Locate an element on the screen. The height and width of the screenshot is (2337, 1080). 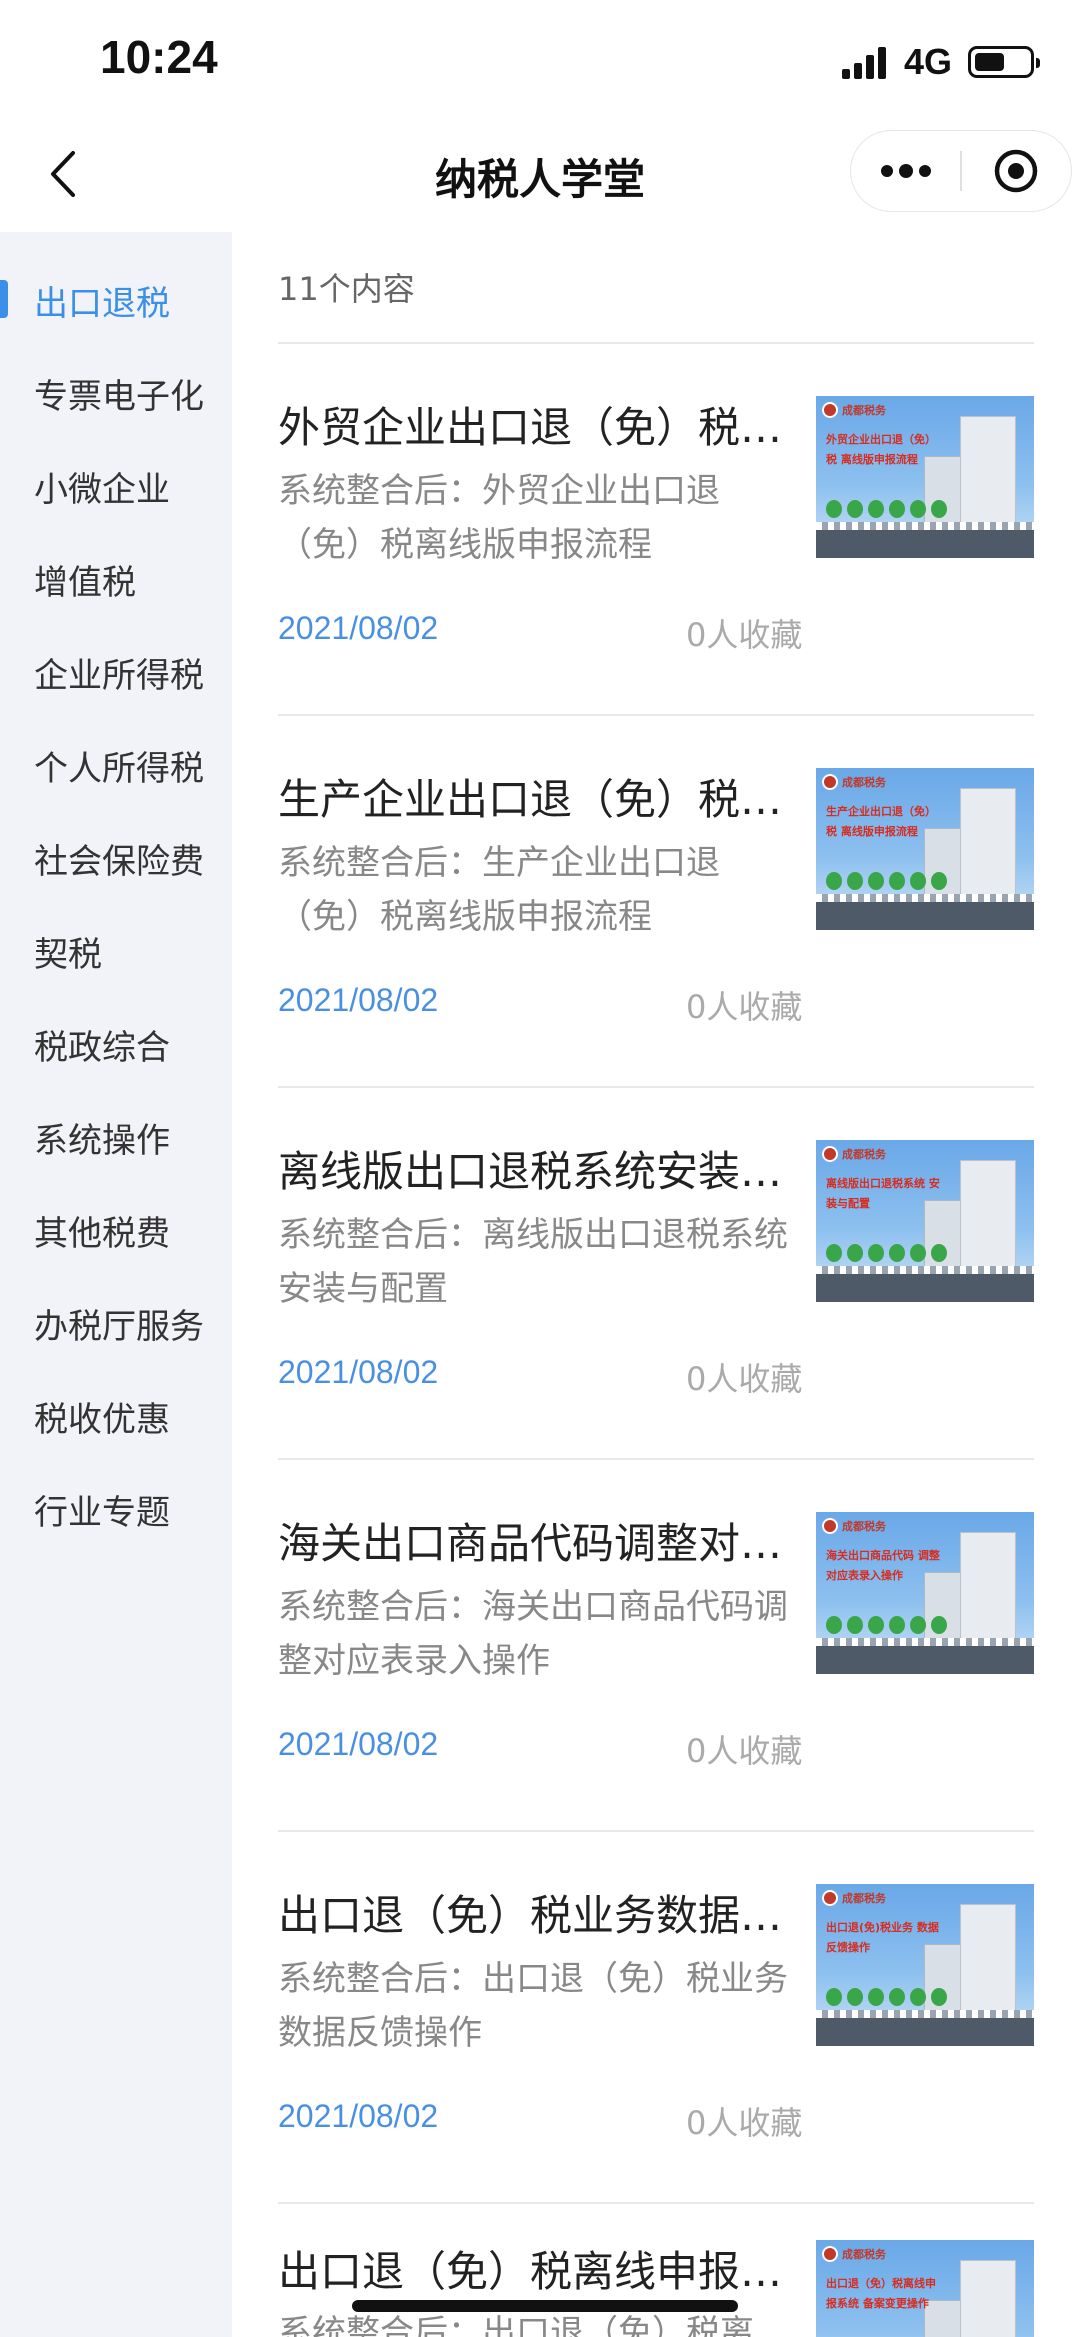
status-time: 10:24 is located at coordinates (159, 57).